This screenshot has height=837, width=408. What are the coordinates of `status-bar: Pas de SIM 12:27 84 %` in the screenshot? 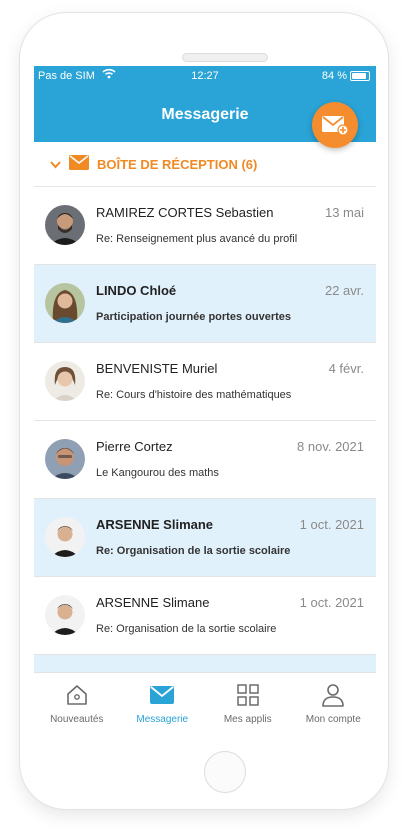 It's located at (205, 76).